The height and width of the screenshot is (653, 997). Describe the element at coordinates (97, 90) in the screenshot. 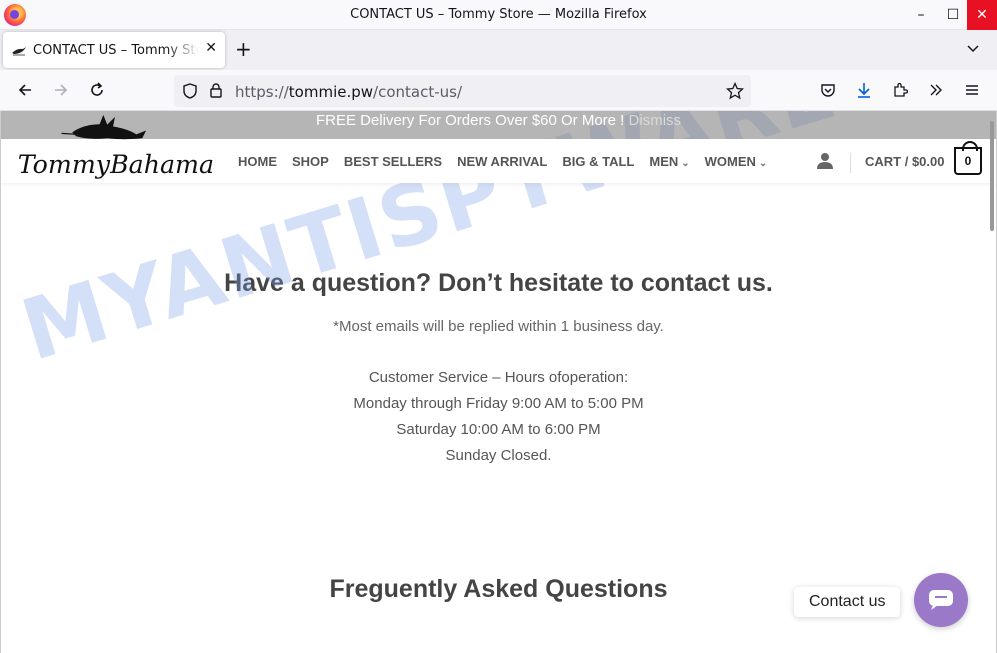

I see `reload-icon` at that location.